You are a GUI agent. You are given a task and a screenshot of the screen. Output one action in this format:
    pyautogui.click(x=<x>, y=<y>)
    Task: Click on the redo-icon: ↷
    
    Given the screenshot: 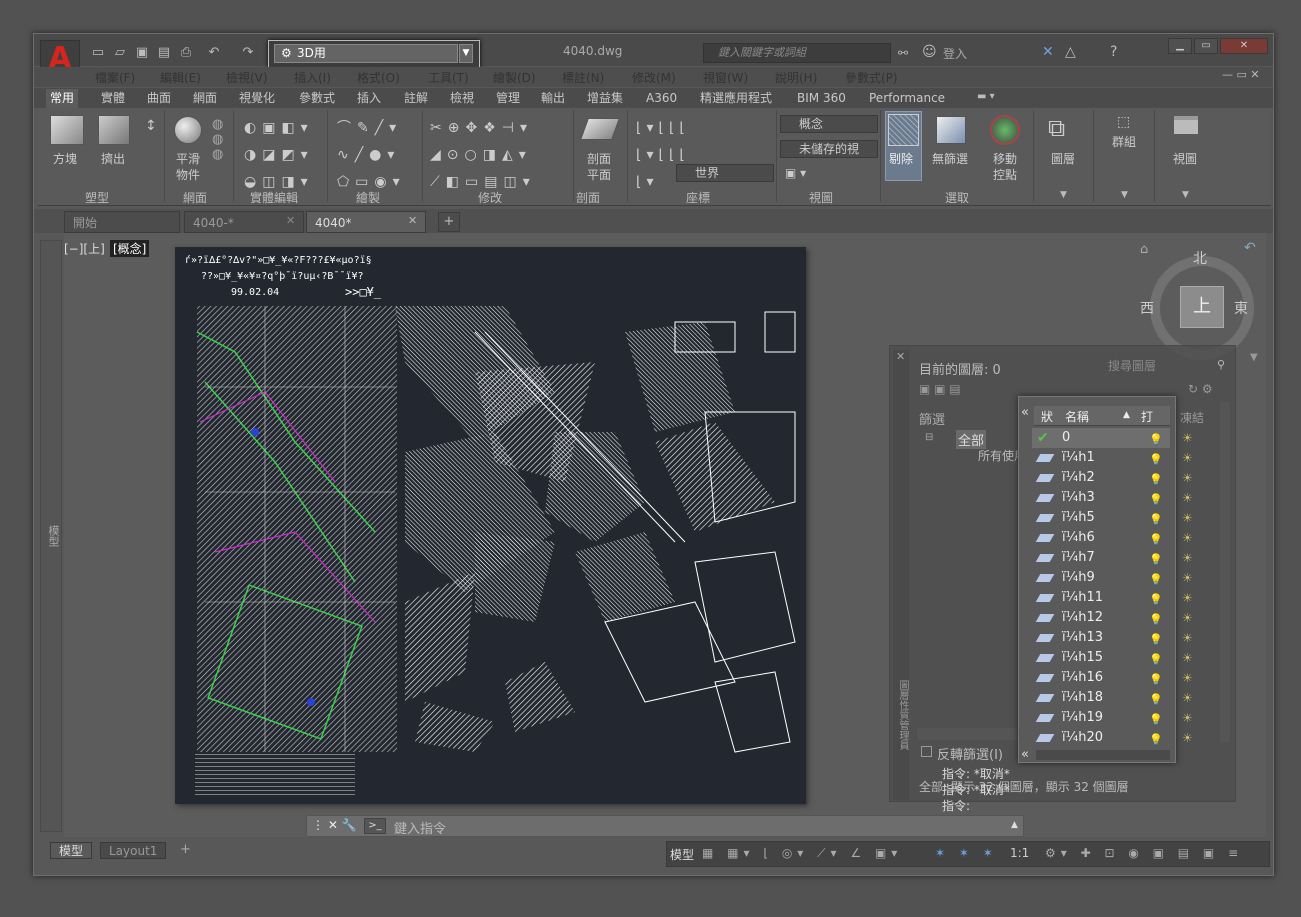 What is the action you would take?
    pyautogui.click(x=248, y=53)
    